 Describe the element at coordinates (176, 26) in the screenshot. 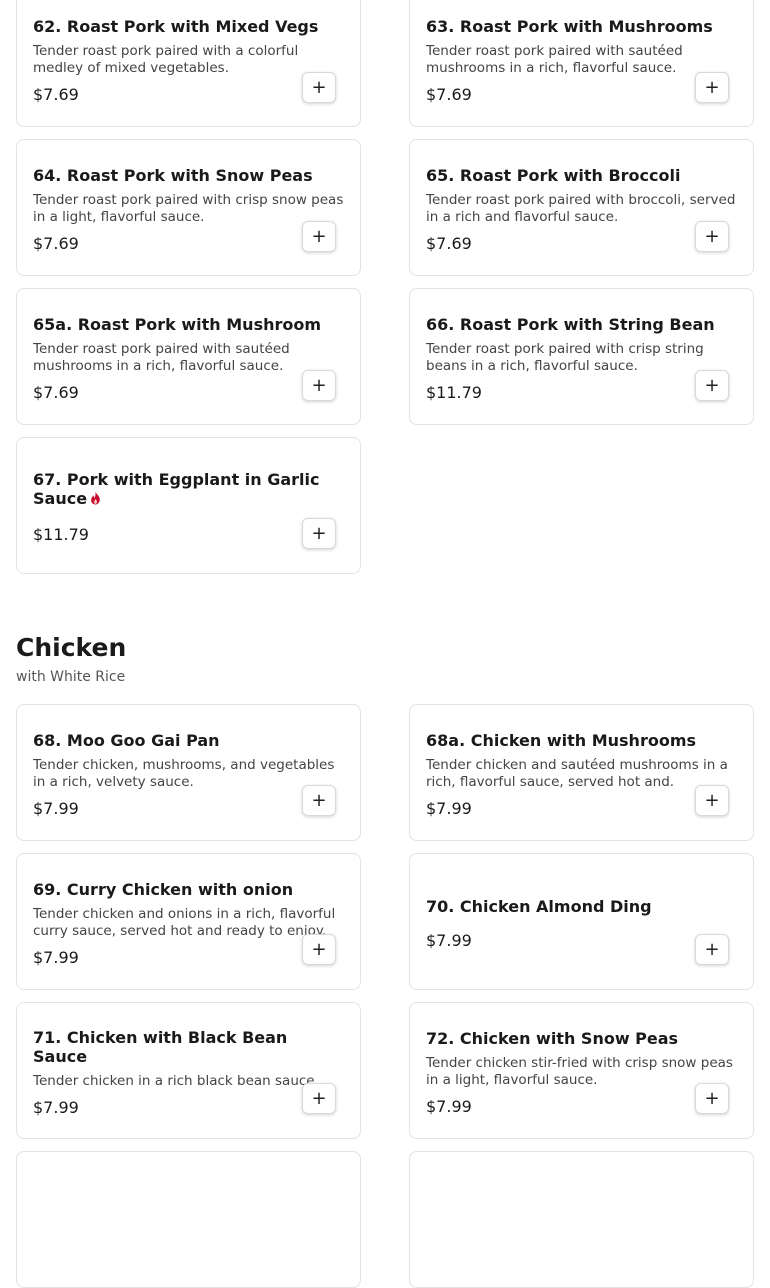

I see `item-title: 62. Roast Pork with Mixed Vegs` at that location.